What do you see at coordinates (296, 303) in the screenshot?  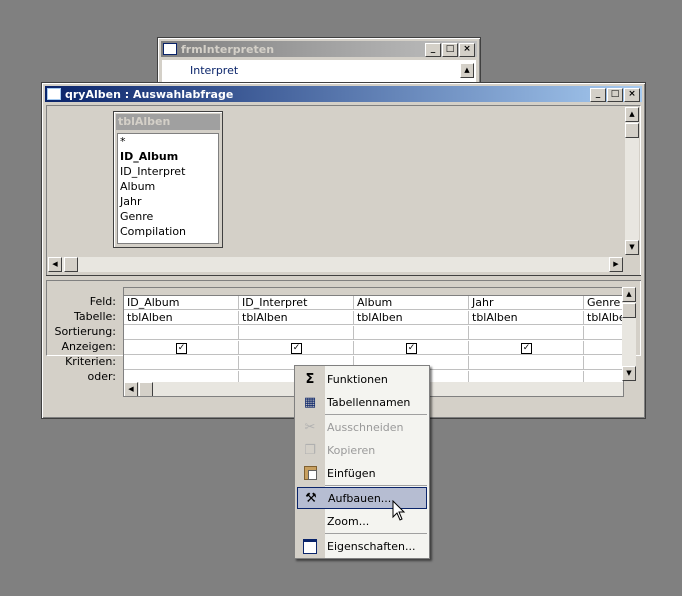 I see `grid-field-cell: ID_Interpret` at bounding box center [296, 303].